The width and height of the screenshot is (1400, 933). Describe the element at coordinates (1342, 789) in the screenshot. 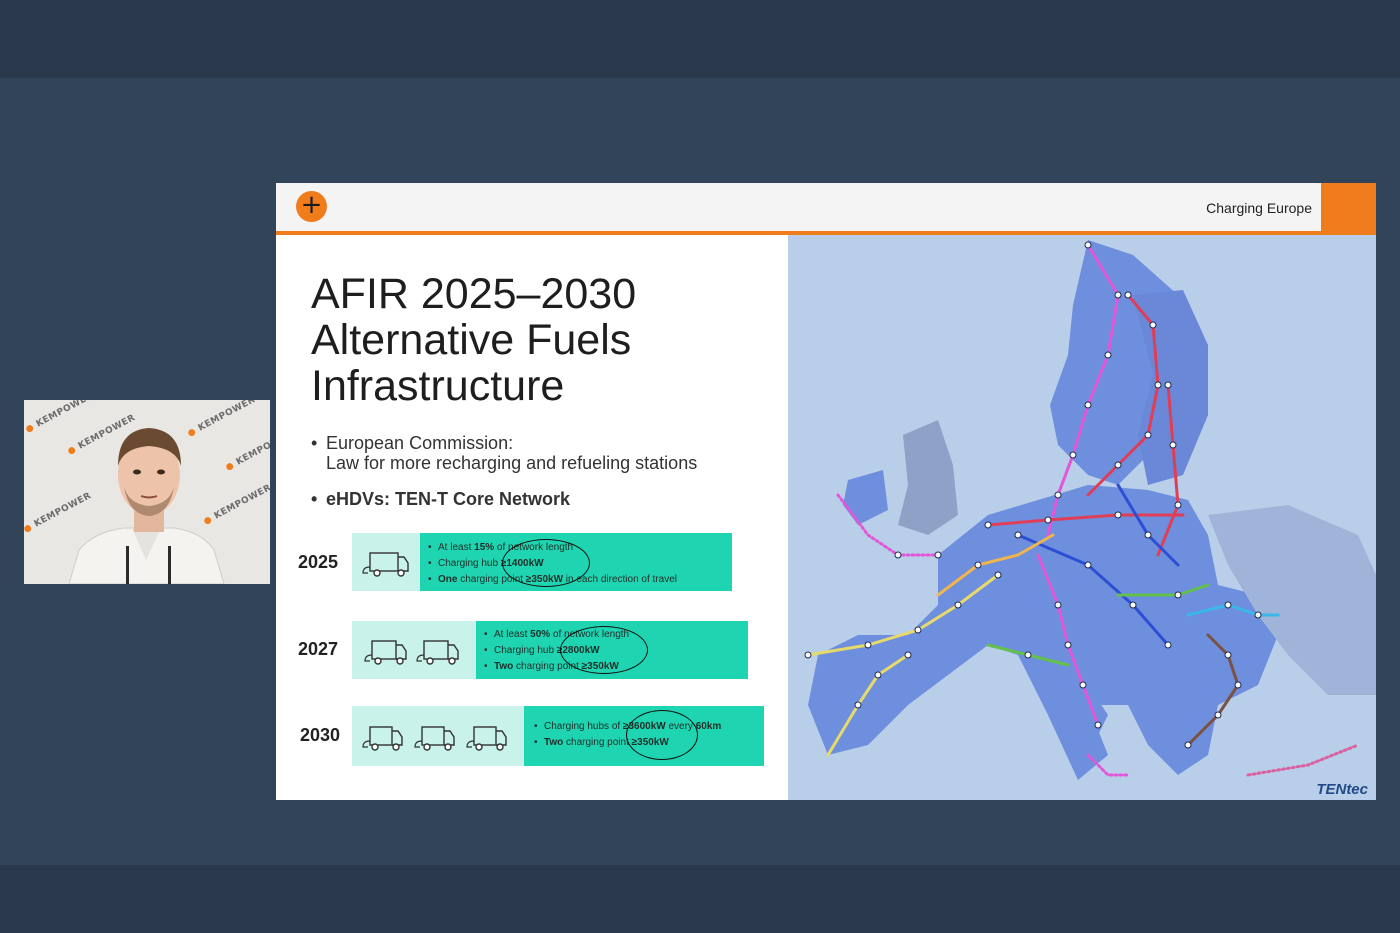

I see `tentec-logo: TENtec` at that location.